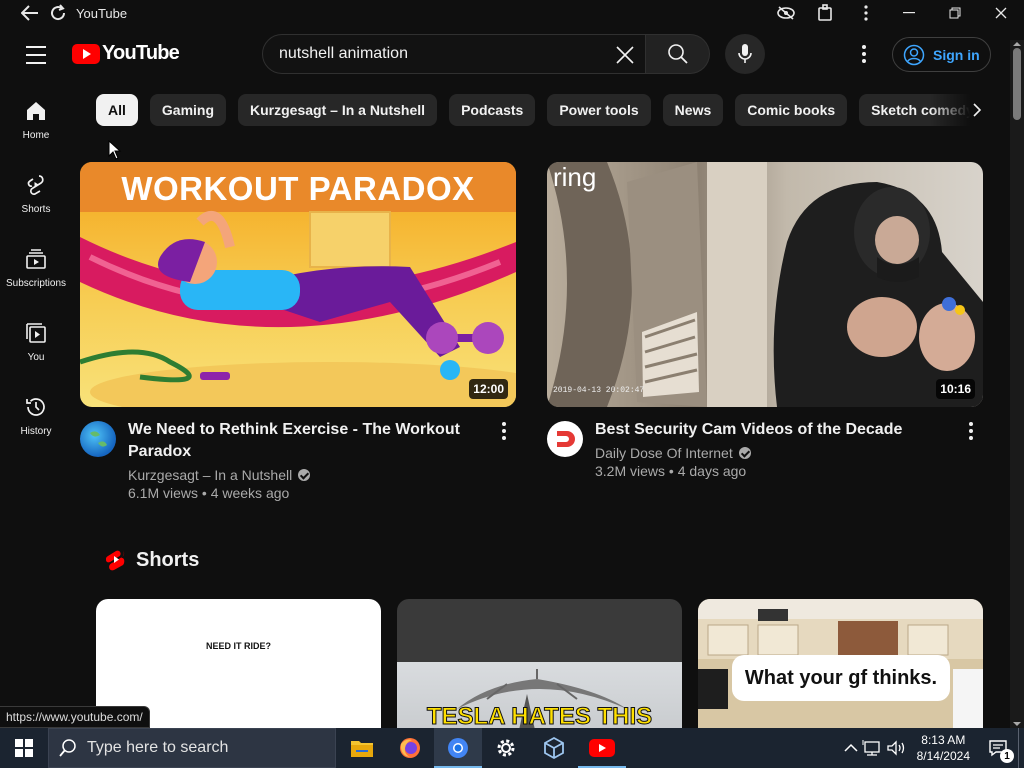 Image resolution: width=1024 pixels, height=768 pixels. Describe the element at coordinates (539, 669) in the screenshot. I see `short-card: TESLA HATES THIS` at that location.